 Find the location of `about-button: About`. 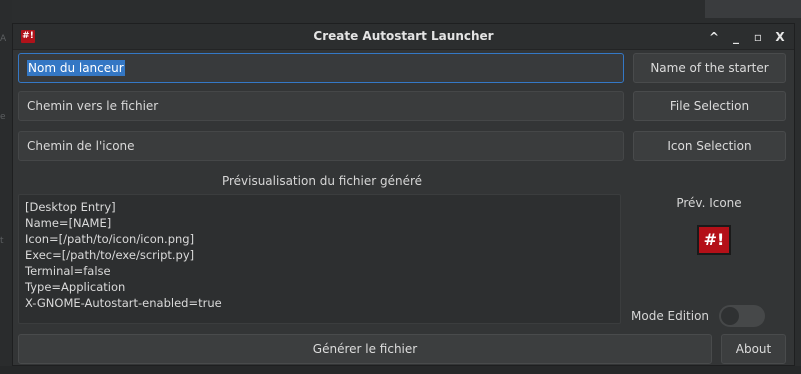

about-button: About is located at coordinates (753, 349).